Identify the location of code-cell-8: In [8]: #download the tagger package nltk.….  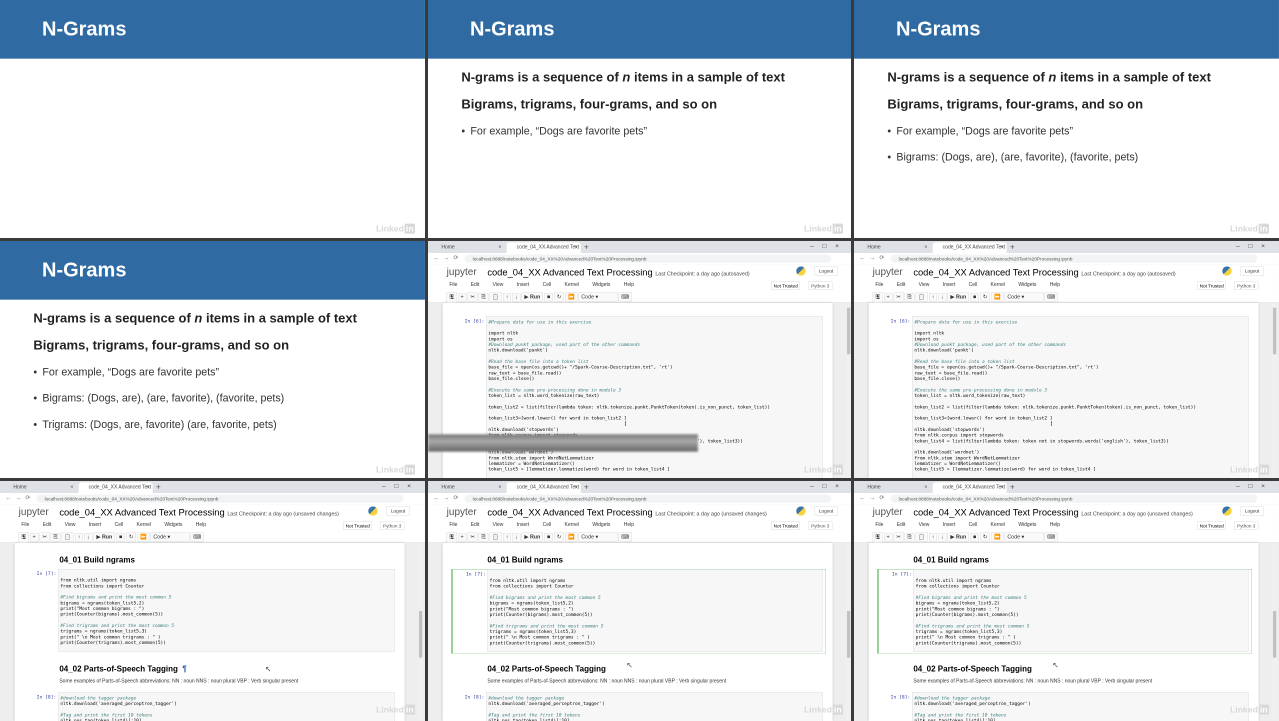
(210, 706).